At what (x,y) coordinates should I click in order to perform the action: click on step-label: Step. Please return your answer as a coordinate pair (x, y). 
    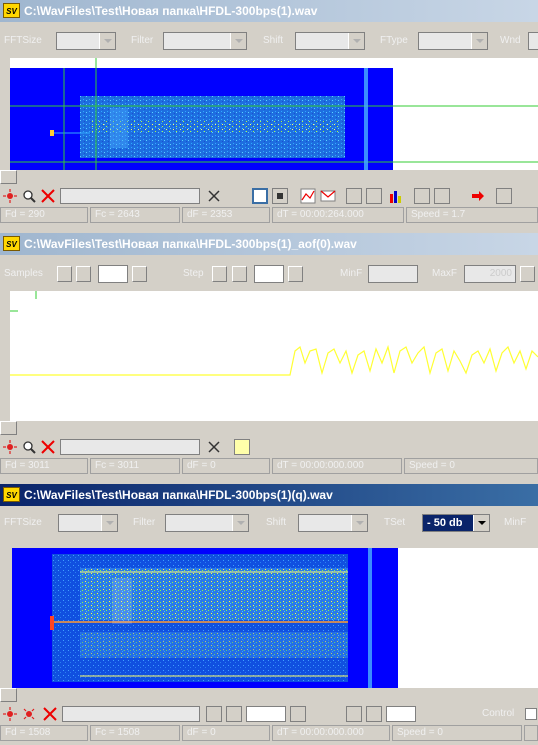
    Looking at the image, I should click on (193, 273).